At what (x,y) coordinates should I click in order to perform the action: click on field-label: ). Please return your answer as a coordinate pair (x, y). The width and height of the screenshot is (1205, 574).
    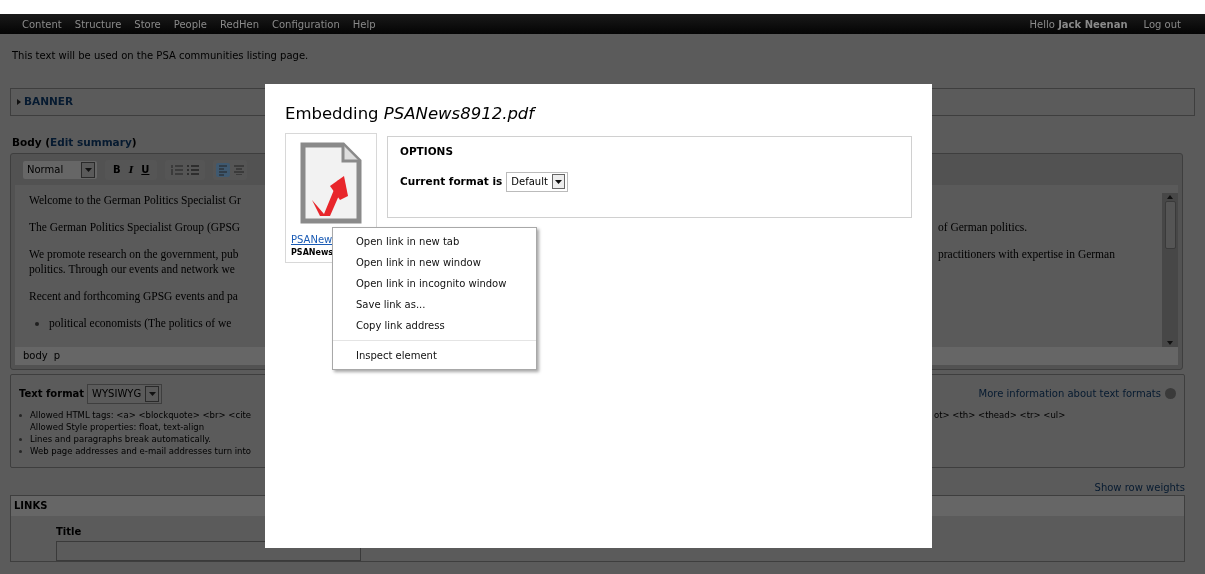
    Looking at the image, I should click on (134, 142).